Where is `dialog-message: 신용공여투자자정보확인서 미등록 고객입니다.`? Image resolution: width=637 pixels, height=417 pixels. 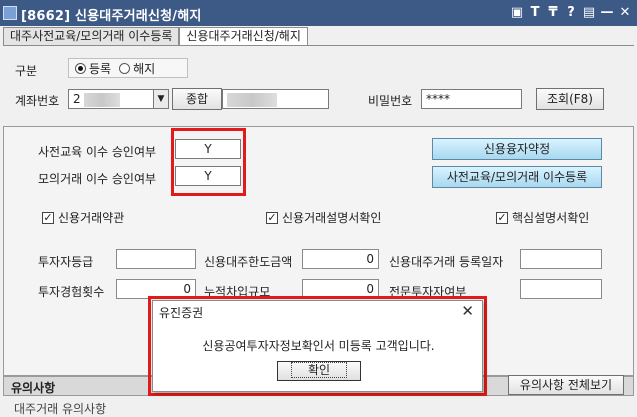
dialog-message: 신용공여투자자정보확인서 미등록 고객입니다. is located at coordinates (318, 346).